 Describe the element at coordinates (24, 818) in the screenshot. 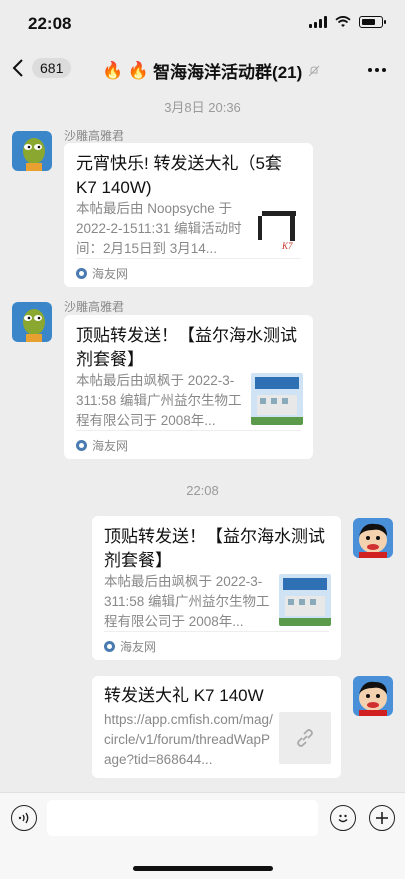

I see `voice-icon` at that location.